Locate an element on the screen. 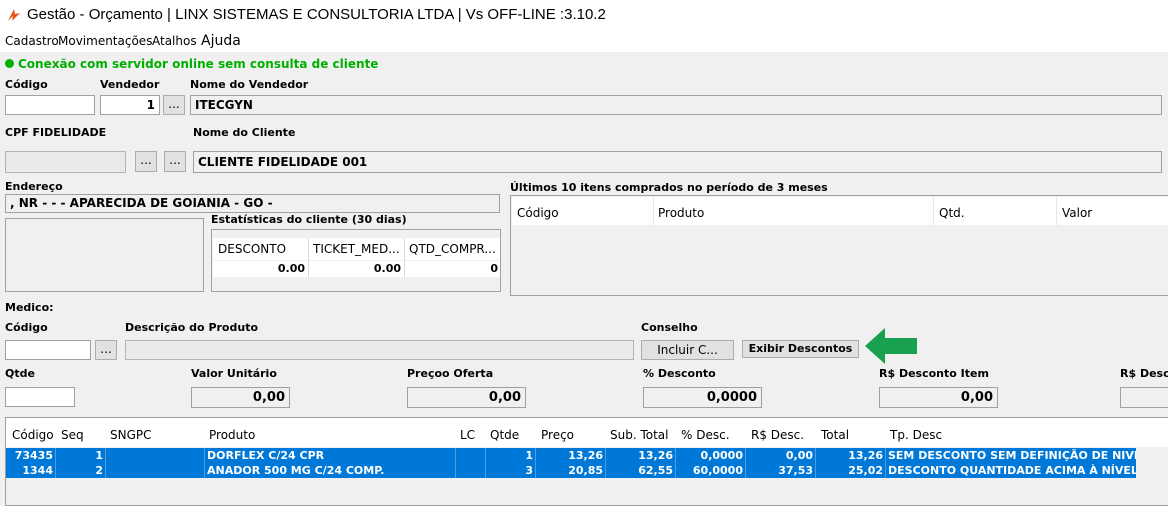 Image resolution: width=1168 pixels, height=506 pixels. green-arrow-icon is located at coordinates (891, 347).